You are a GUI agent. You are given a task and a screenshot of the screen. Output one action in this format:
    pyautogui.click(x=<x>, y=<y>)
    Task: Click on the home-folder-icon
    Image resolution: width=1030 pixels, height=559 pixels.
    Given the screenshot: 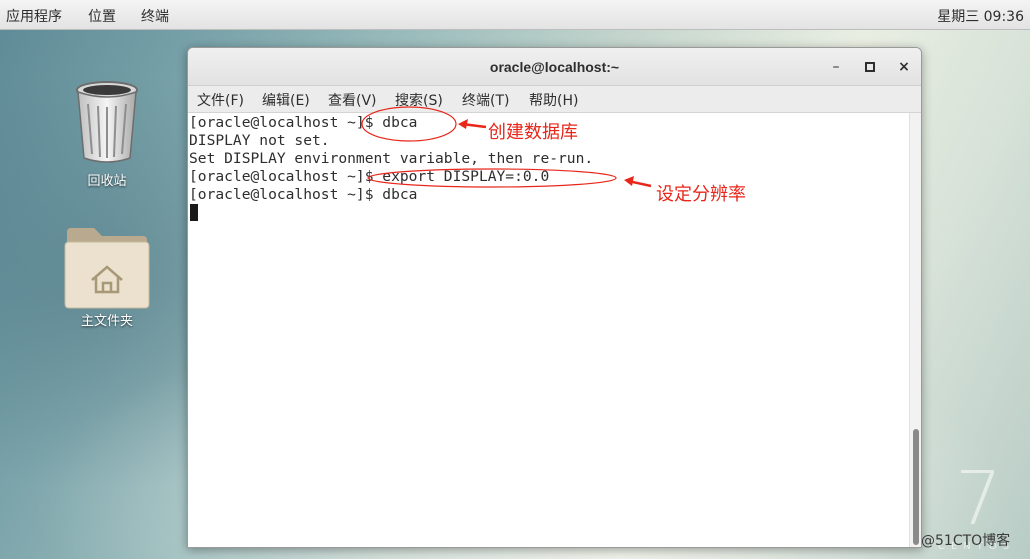 What is the action you would take?
    pyautogui.click(x=107, y=268)
    